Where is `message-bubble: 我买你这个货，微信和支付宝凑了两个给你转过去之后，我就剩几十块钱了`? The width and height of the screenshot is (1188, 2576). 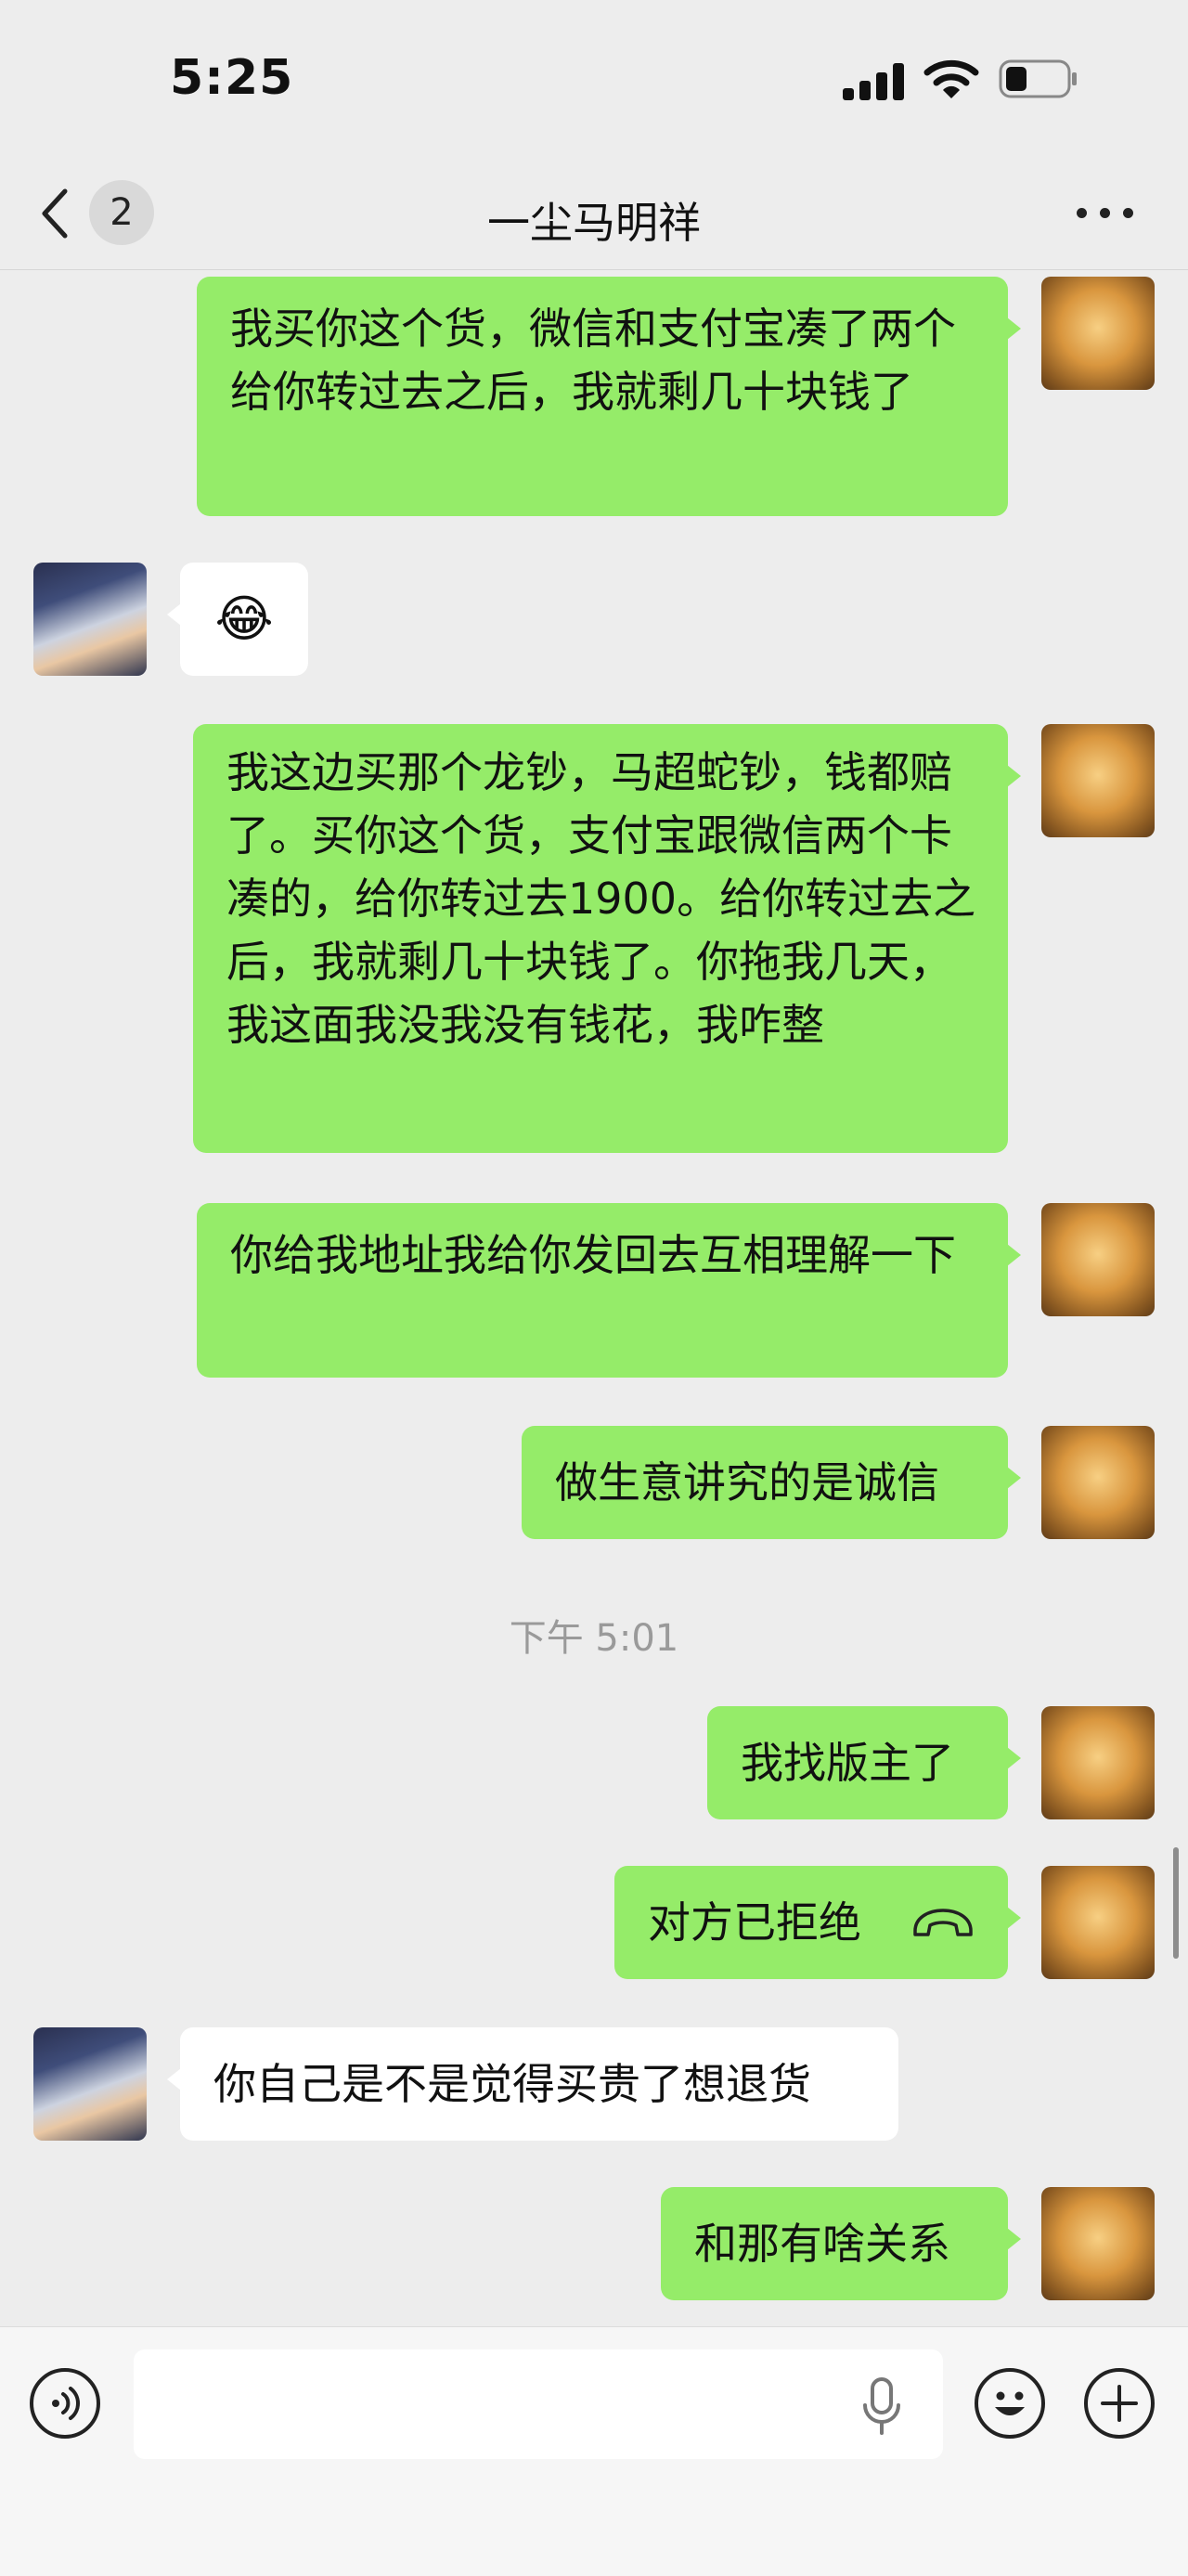
message-bubble: 我买你这个货，微信和支付宝凑了两个给你转过去之后，我就剩几十块钱了 is located at coordinates (609, 396).